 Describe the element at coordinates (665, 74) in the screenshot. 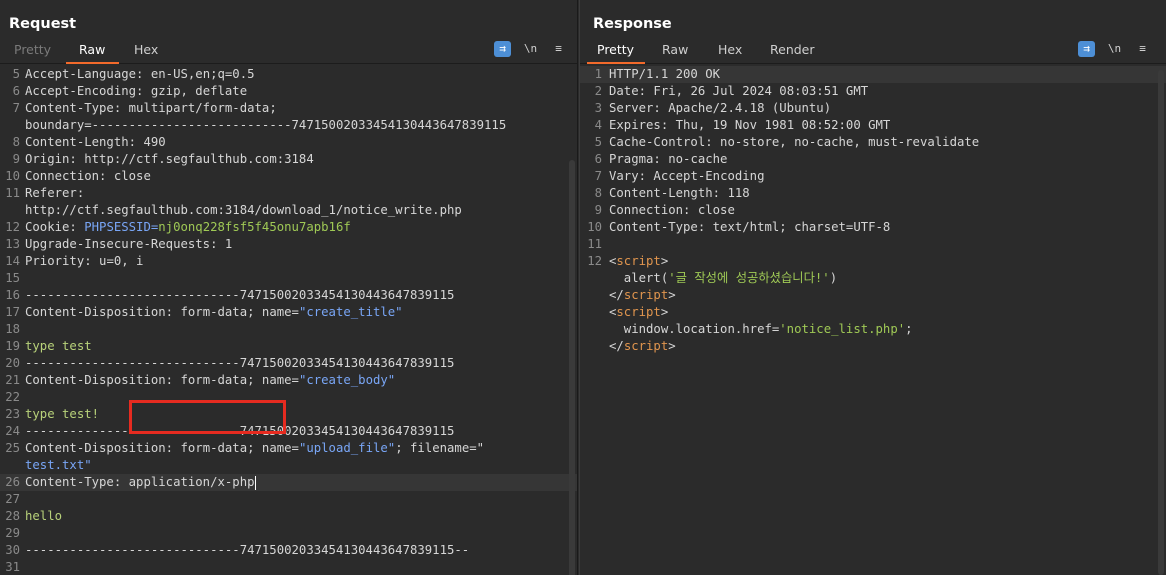

I see `header-name: HTTP/1.1 200 OK` at that location.